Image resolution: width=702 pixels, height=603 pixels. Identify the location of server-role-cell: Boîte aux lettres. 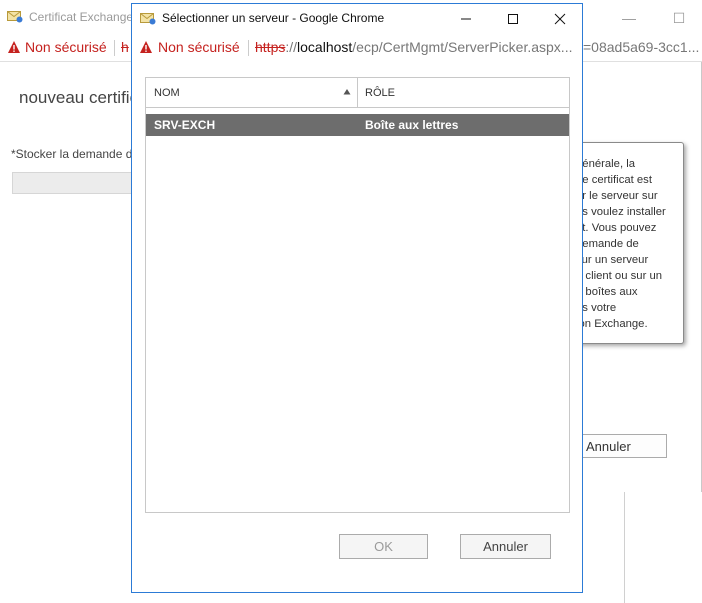
(412, 125).